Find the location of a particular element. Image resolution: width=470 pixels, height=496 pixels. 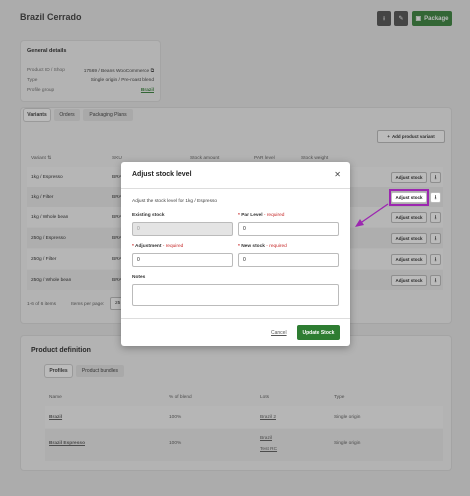

new-stock-field: 0 is located at coordinates (288, 260).